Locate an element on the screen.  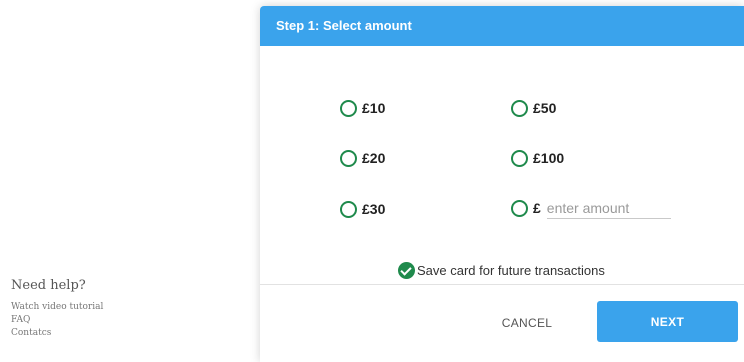
option-custom-amount: £ is located at coordinates (591, 208).